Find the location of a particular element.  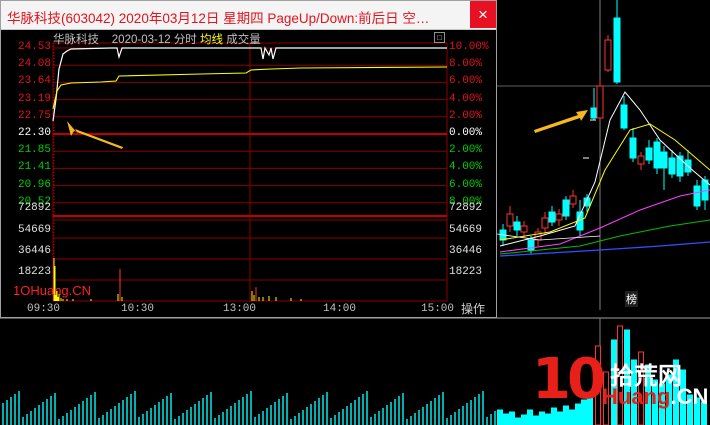

volume-label: 36446 is located at coordinates (34, 251).